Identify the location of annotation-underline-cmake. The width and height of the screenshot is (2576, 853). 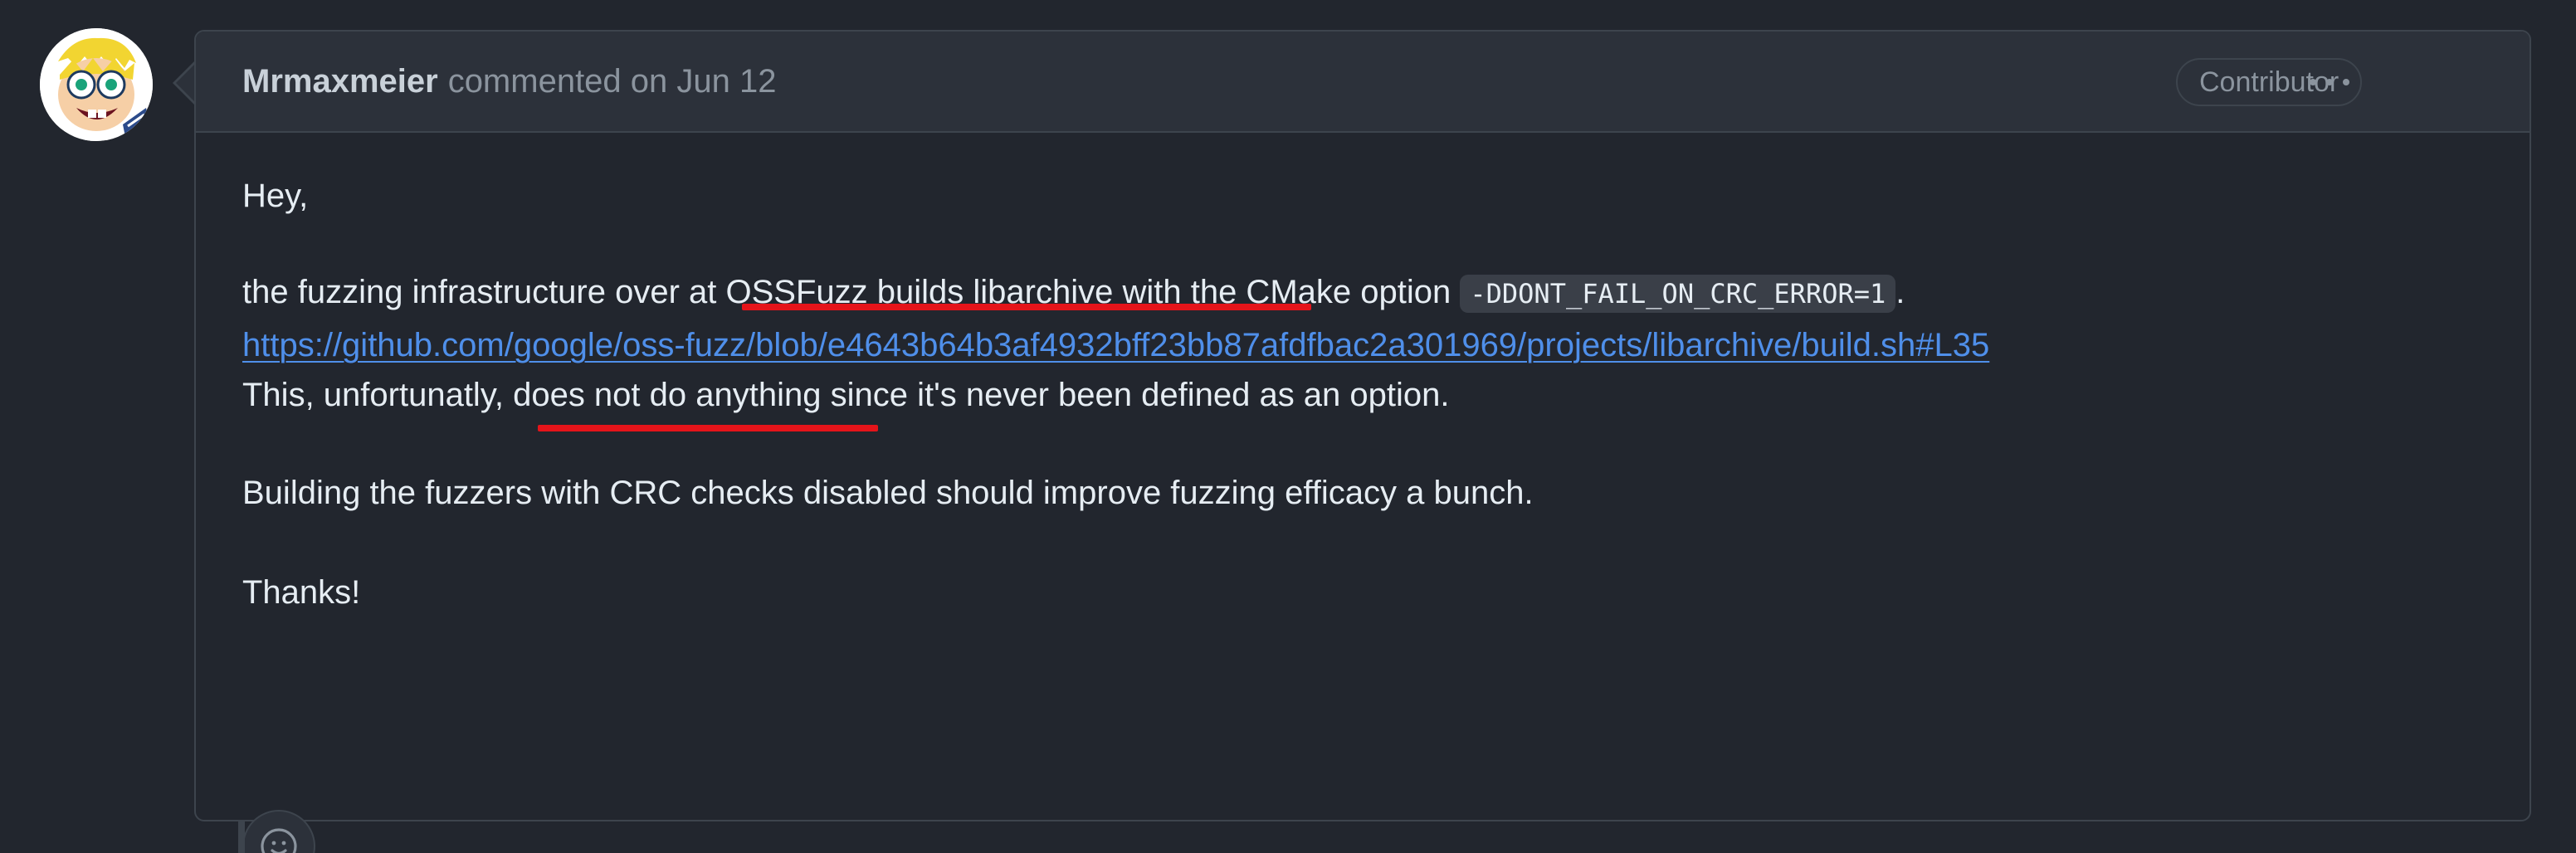
(1026, 307).